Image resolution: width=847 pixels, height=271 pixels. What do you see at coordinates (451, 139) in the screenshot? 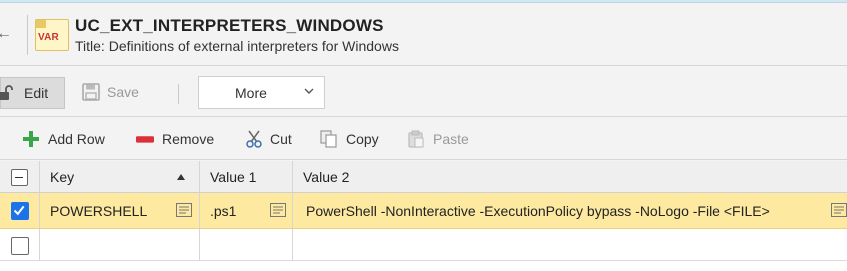
I see `paste-label: Paste` at bounding box center [451, 139].